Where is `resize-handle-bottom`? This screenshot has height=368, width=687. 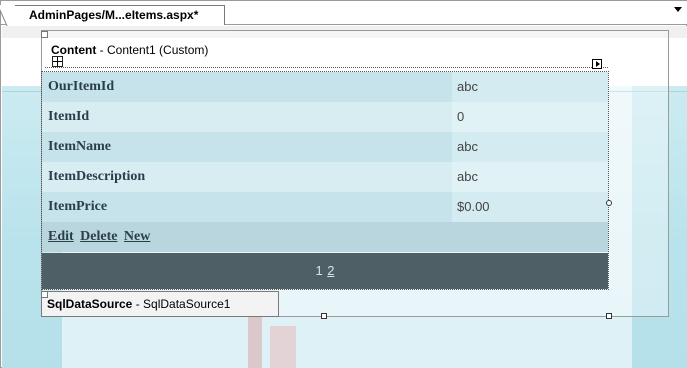
resize-handle-bottom is located at coordinates (324, 316).